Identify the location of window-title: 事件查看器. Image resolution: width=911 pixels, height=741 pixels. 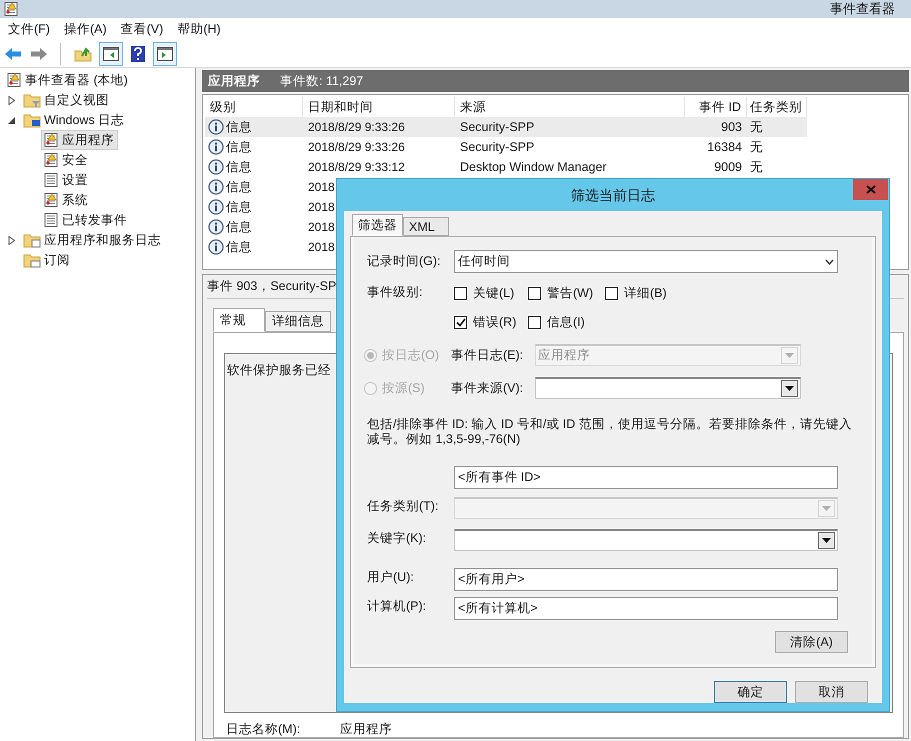
(862, 9).